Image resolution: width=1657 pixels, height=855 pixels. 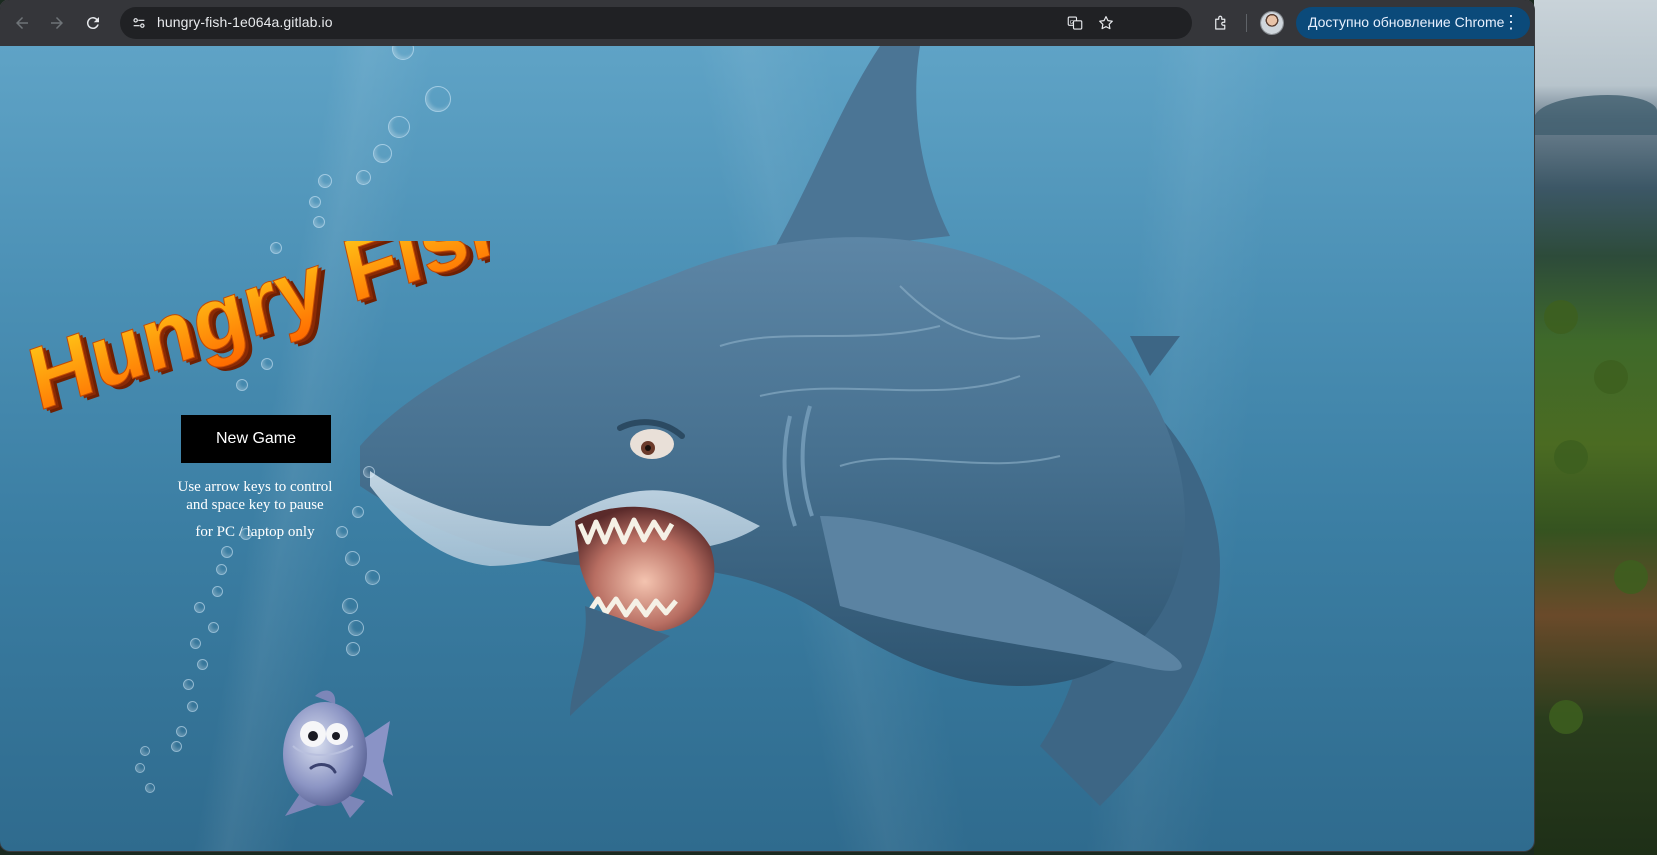 I want to click on player-fish, so click(x=338, y=754).